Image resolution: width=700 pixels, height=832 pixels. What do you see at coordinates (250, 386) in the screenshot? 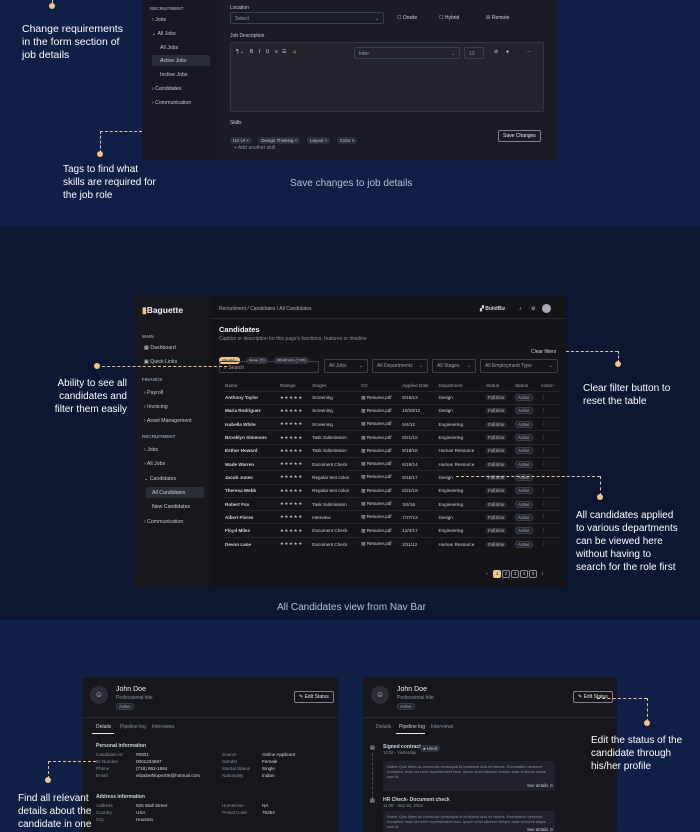
I see `col-header: Name` at bounding box center [250, 386].